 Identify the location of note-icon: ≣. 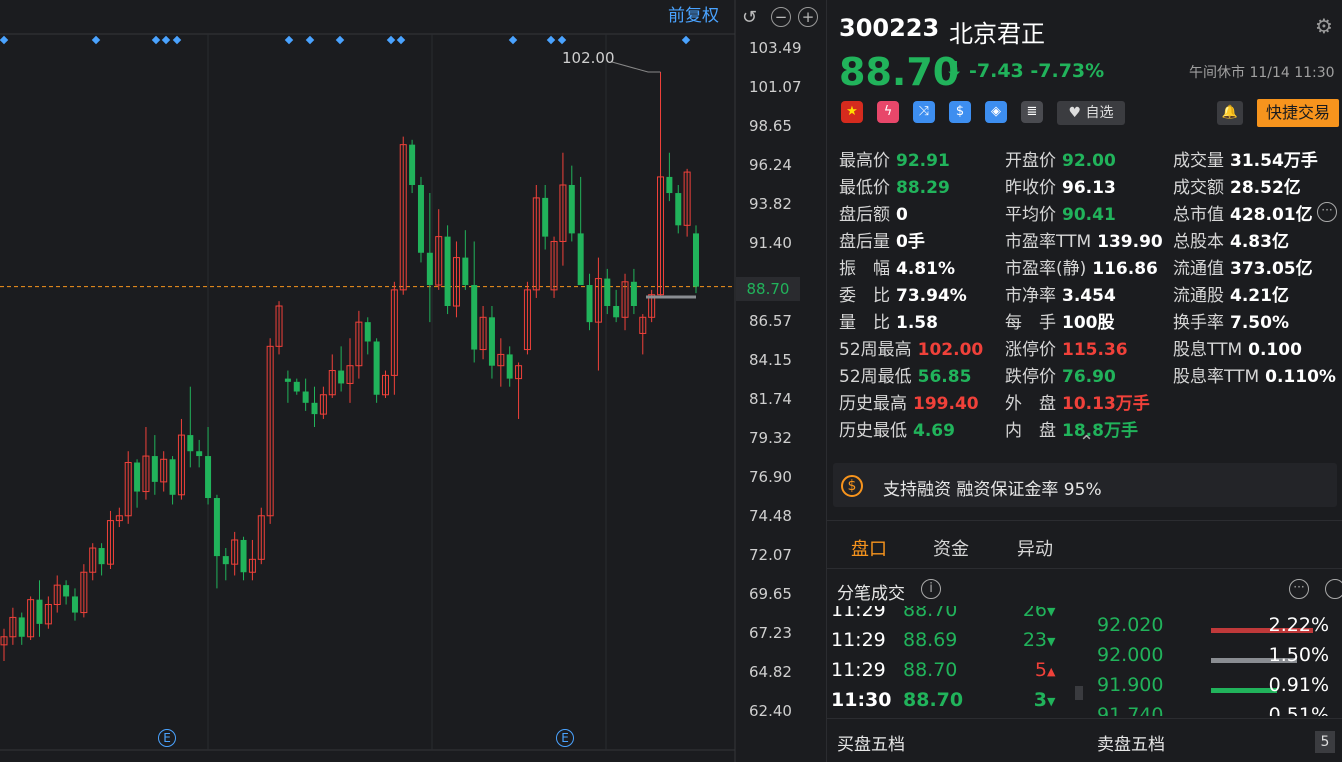
(1032, 112).